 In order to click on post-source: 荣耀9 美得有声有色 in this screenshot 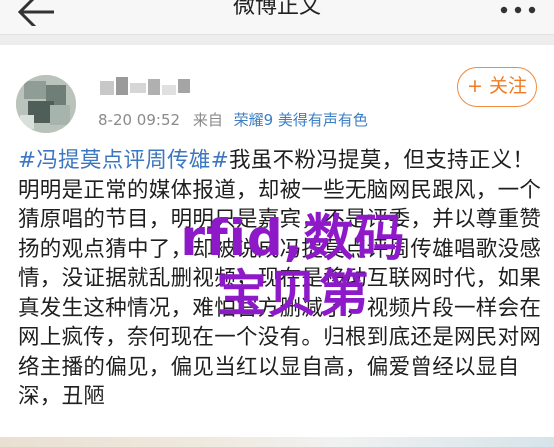, I will do `click(301, 120)`.